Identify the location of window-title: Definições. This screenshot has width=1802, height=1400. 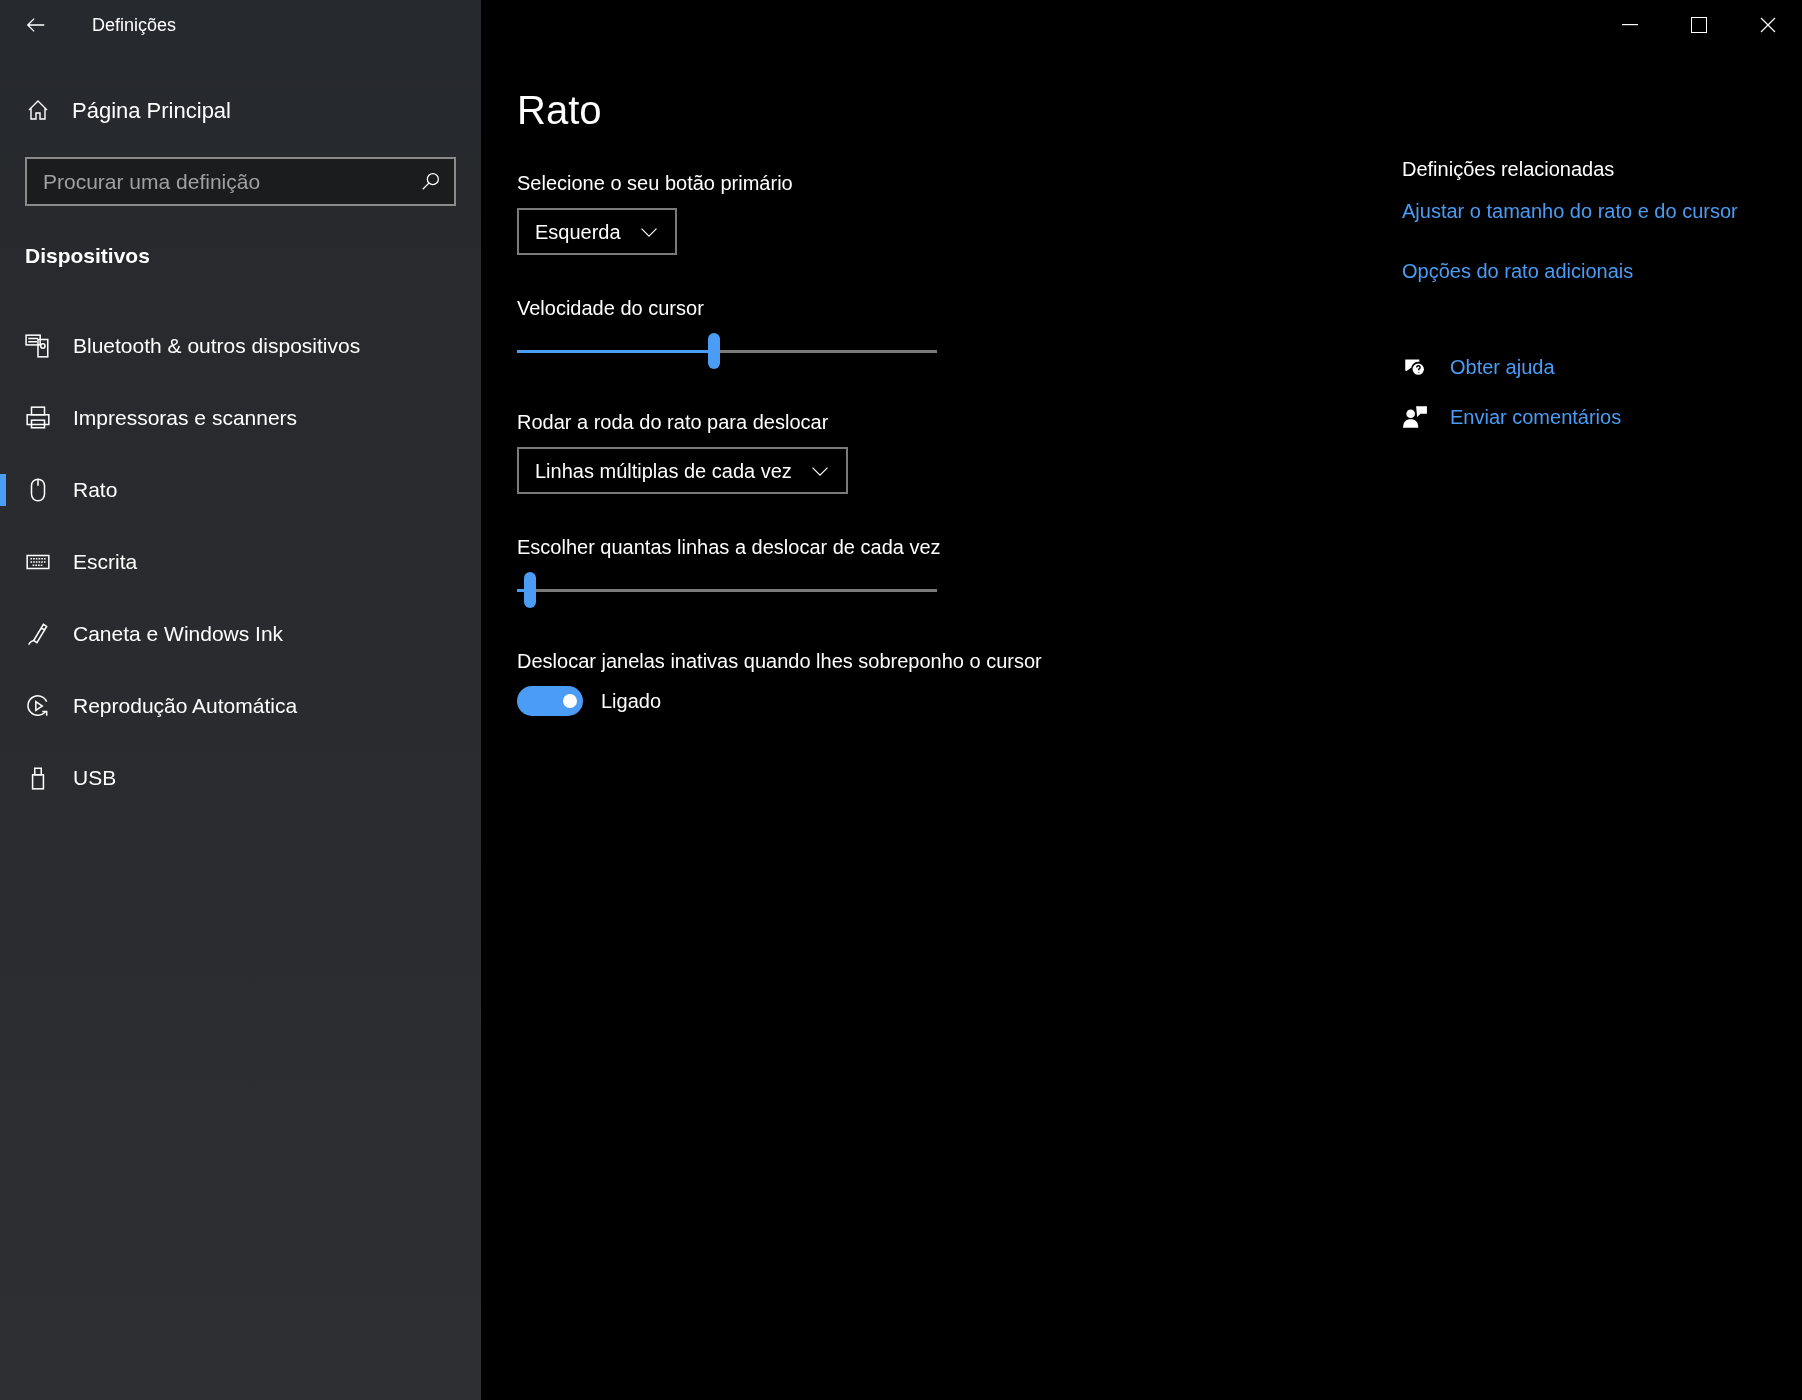
(134, 25).